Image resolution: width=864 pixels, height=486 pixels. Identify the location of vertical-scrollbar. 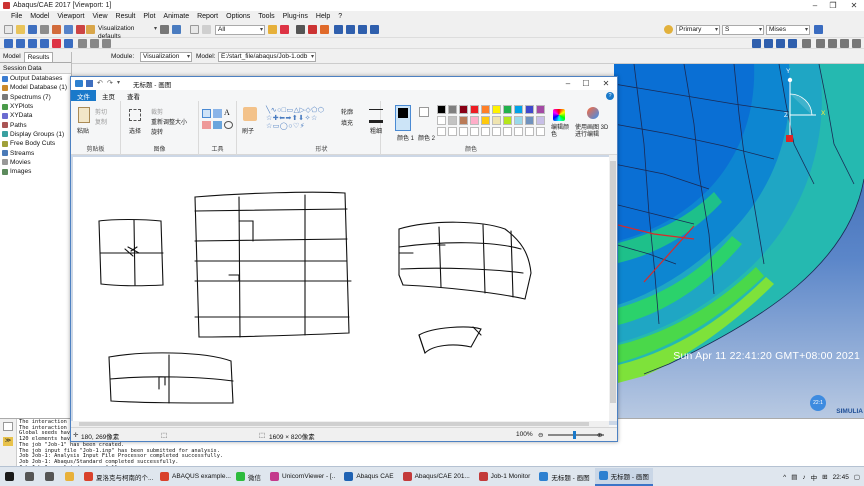
(613, 288).